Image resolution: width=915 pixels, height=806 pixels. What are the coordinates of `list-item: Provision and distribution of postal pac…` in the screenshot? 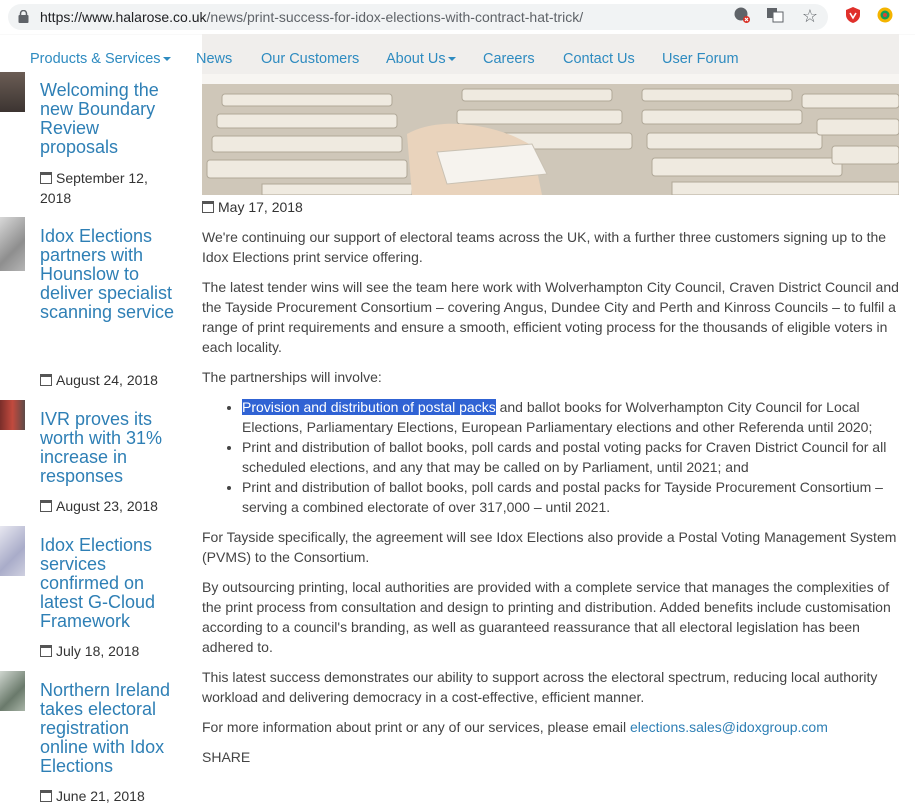 It's located at (572, 417).